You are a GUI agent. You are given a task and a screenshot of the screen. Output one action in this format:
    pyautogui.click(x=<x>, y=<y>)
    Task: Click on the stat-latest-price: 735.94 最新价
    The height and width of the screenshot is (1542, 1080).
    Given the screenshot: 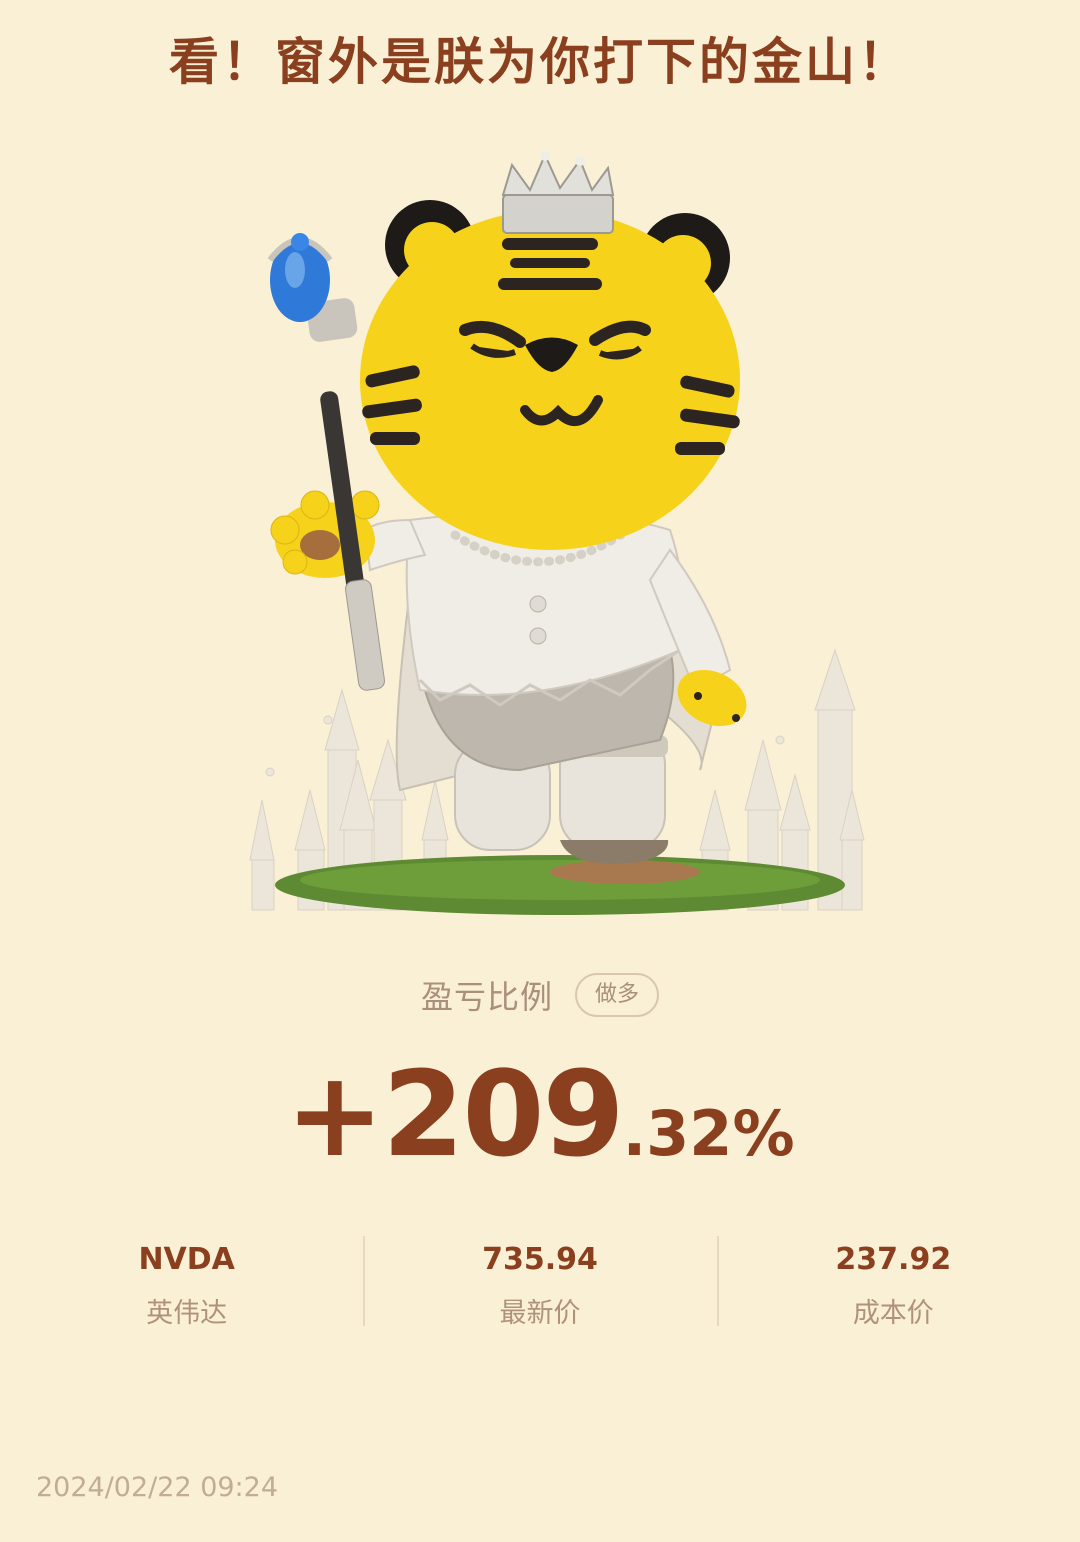 What is the action you would take?
    pyautogui.click(x=539, y=1283)
    